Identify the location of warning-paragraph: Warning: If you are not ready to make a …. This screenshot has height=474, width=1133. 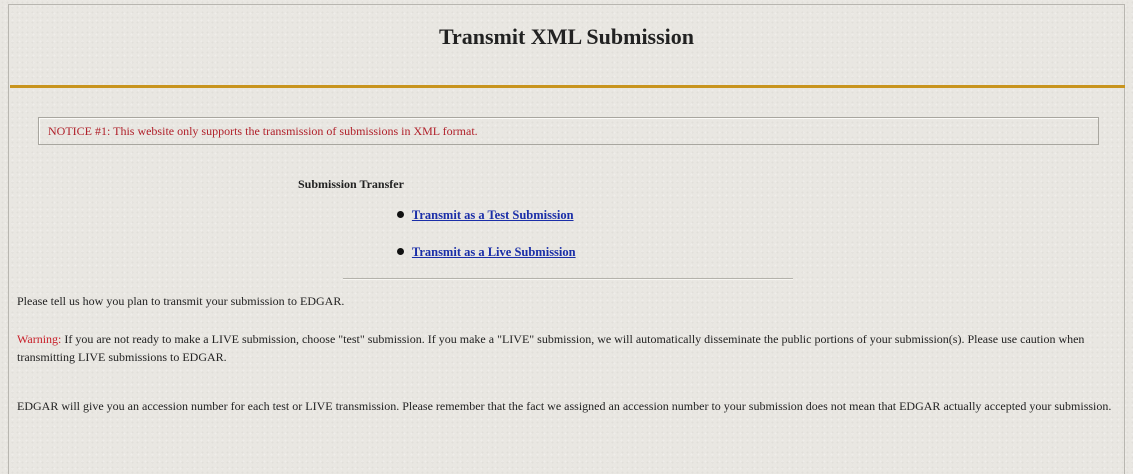
(571, 348).